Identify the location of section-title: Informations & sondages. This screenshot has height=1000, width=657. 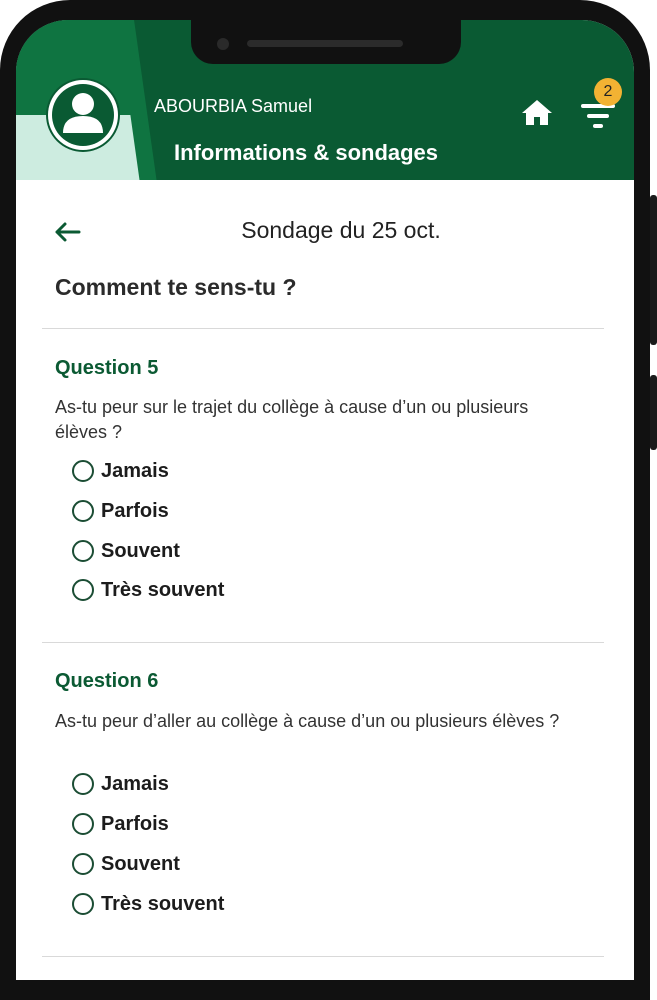
(306, 152).